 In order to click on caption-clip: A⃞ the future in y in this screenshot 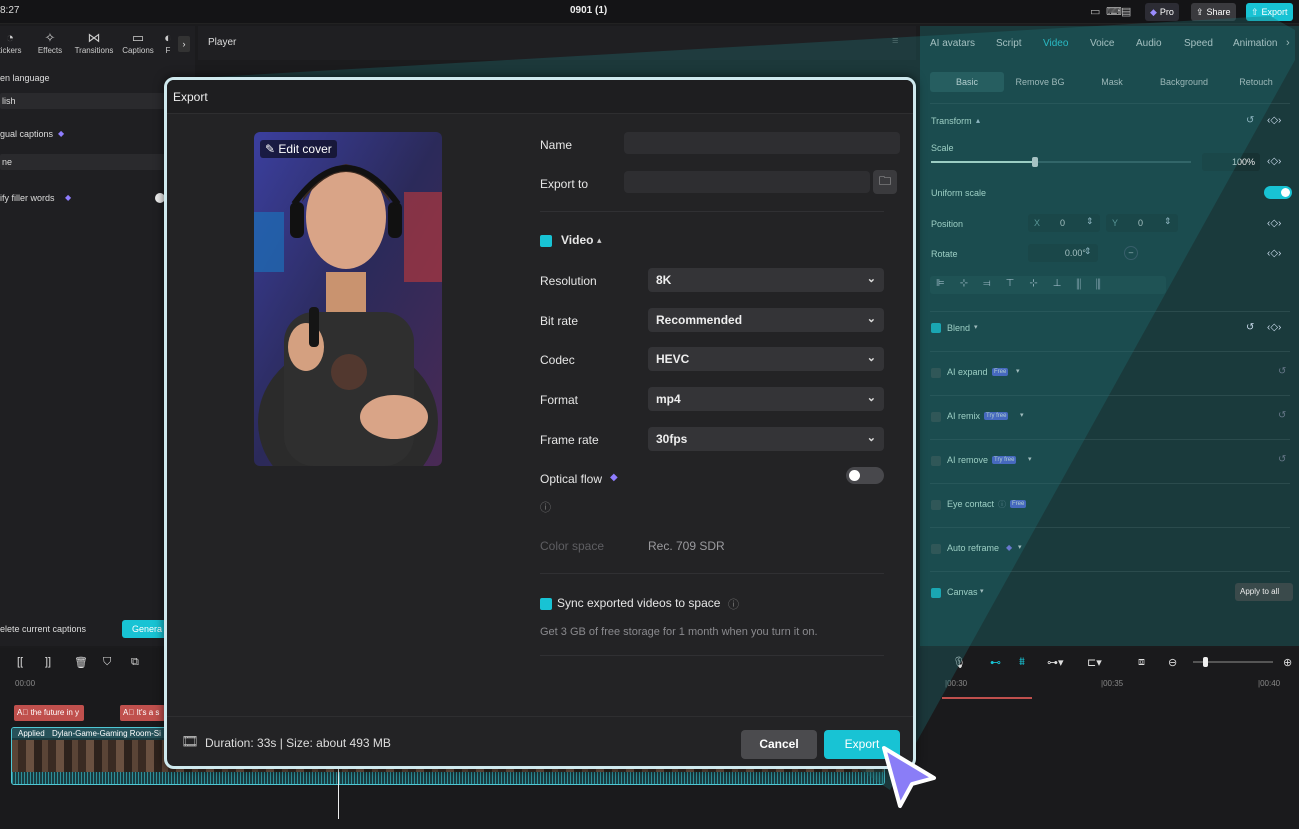, I will do `click(49, 713)`.